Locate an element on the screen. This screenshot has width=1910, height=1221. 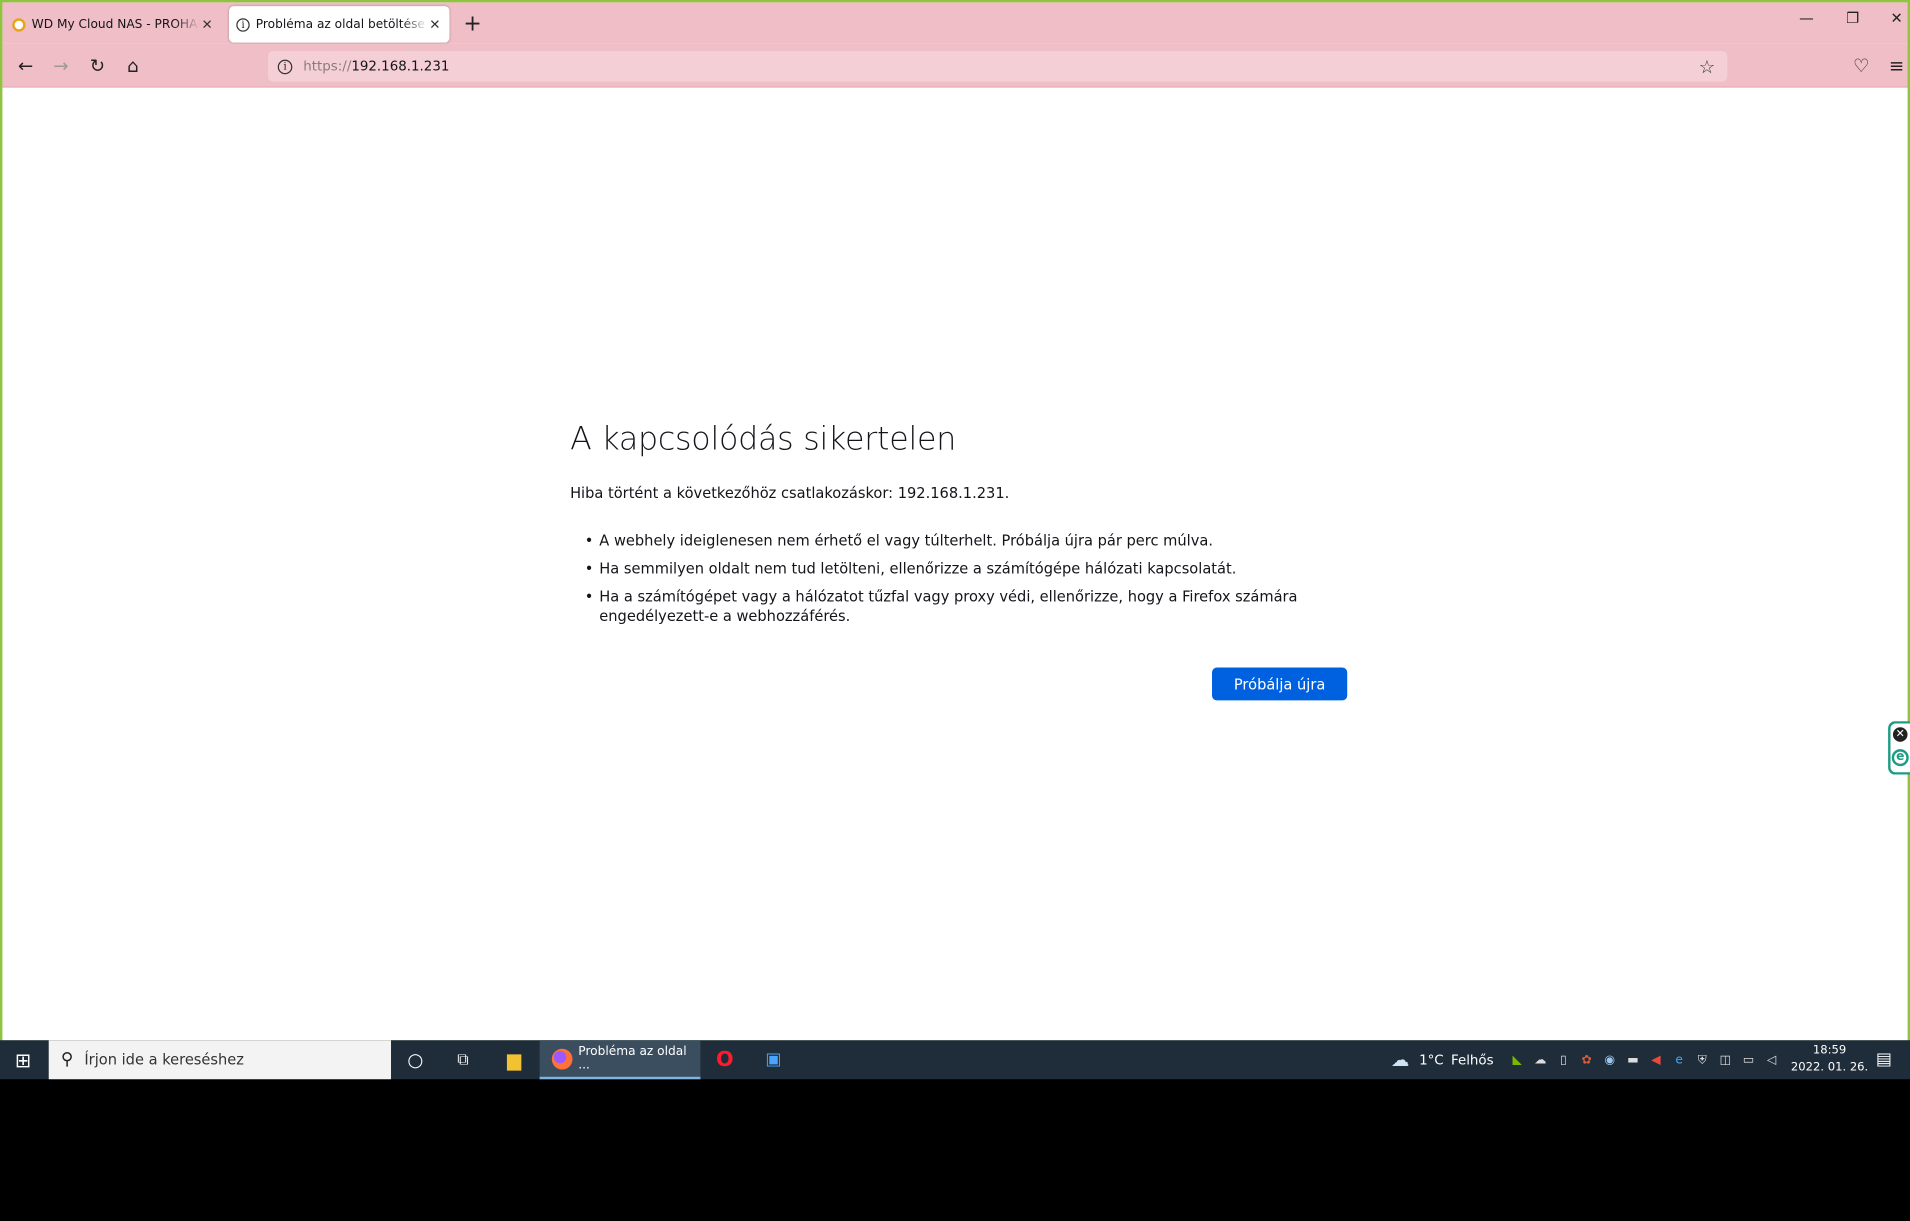
taskbar-clock: 18:59 2022. 01. 26. is located at coordinates (1829, 1060).